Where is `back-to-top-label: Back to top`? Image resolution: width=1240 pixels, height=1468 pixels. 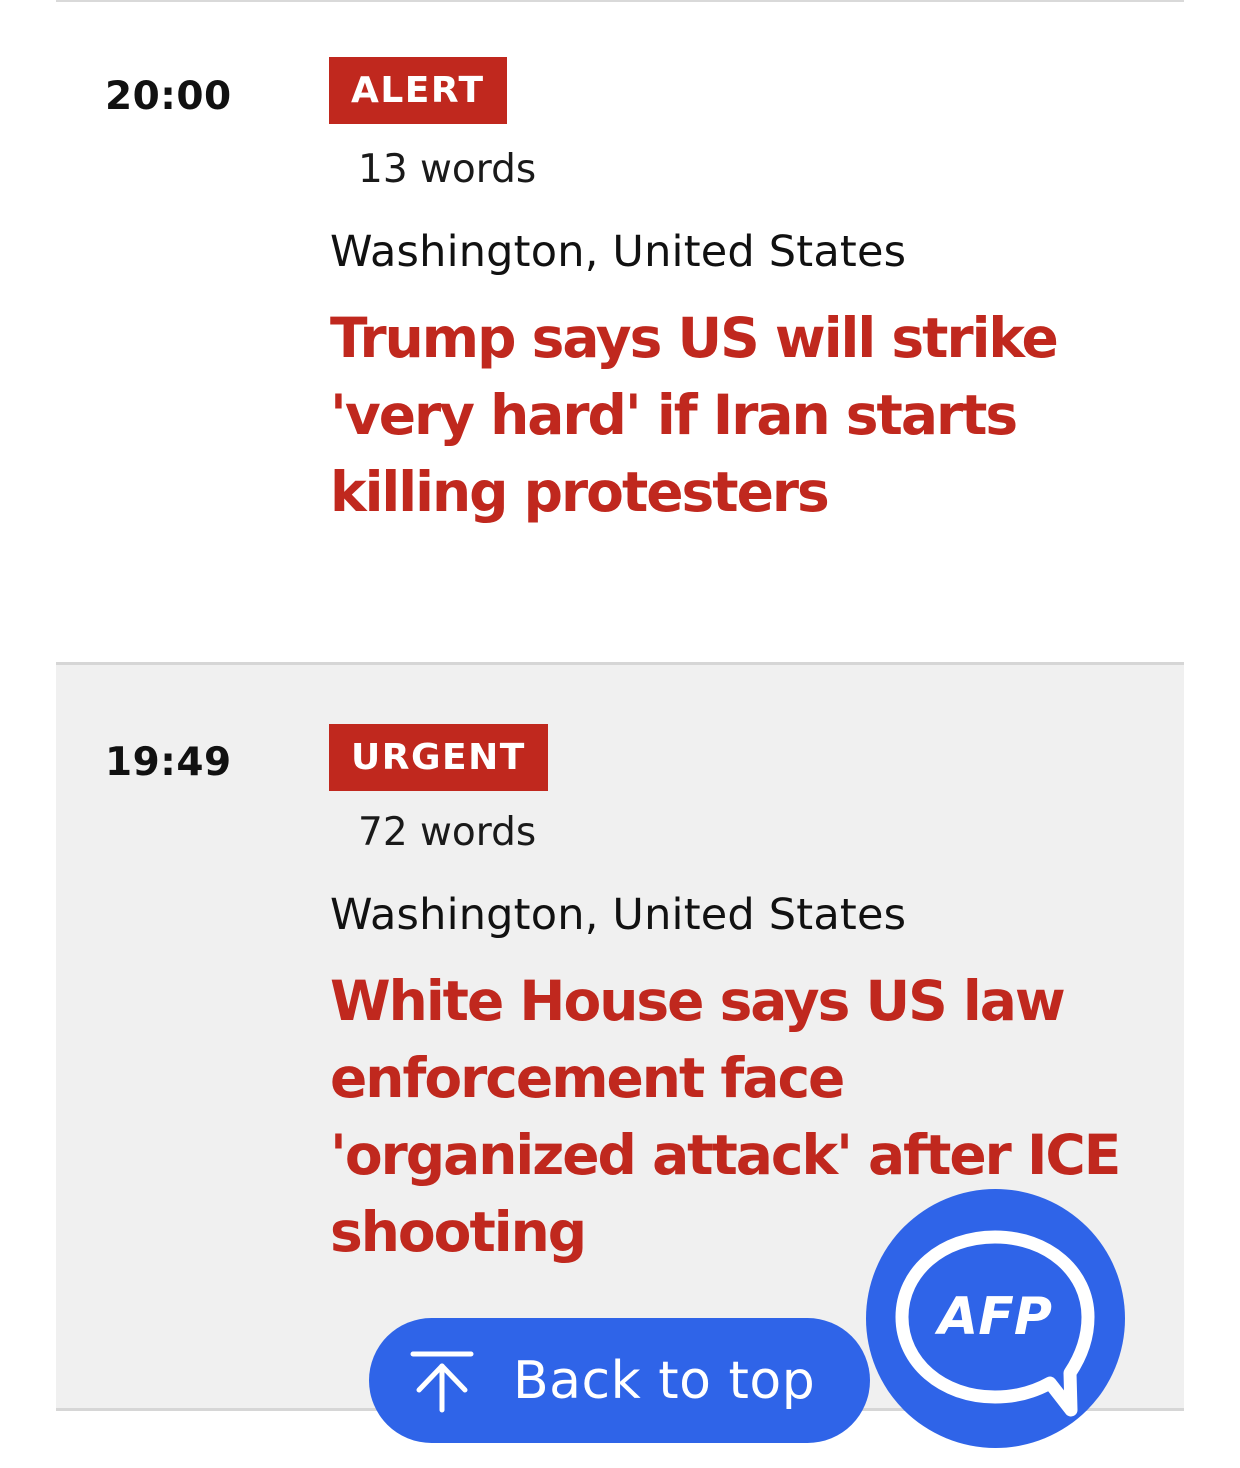
back-to-top-label: Back to top is located at coordinates (664, 1380).